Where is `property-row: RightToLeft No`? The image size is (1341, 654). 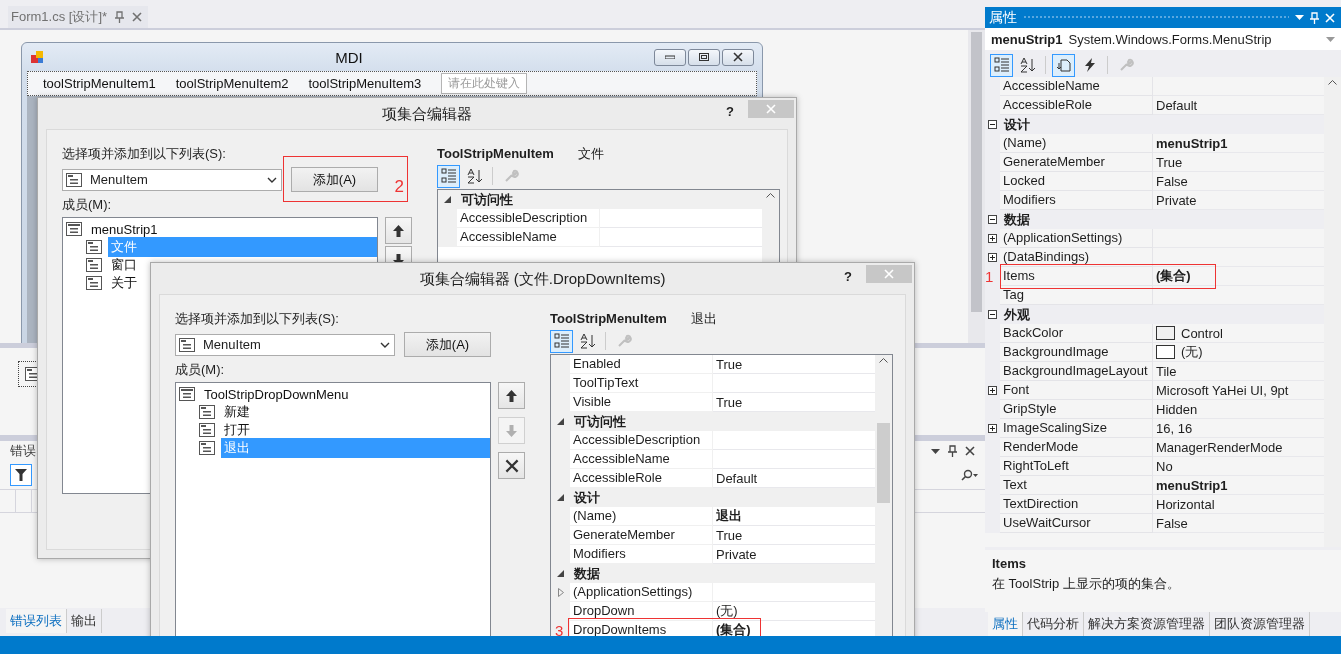
property-row: RightToLeft No is located at coordinates (1154, 466).